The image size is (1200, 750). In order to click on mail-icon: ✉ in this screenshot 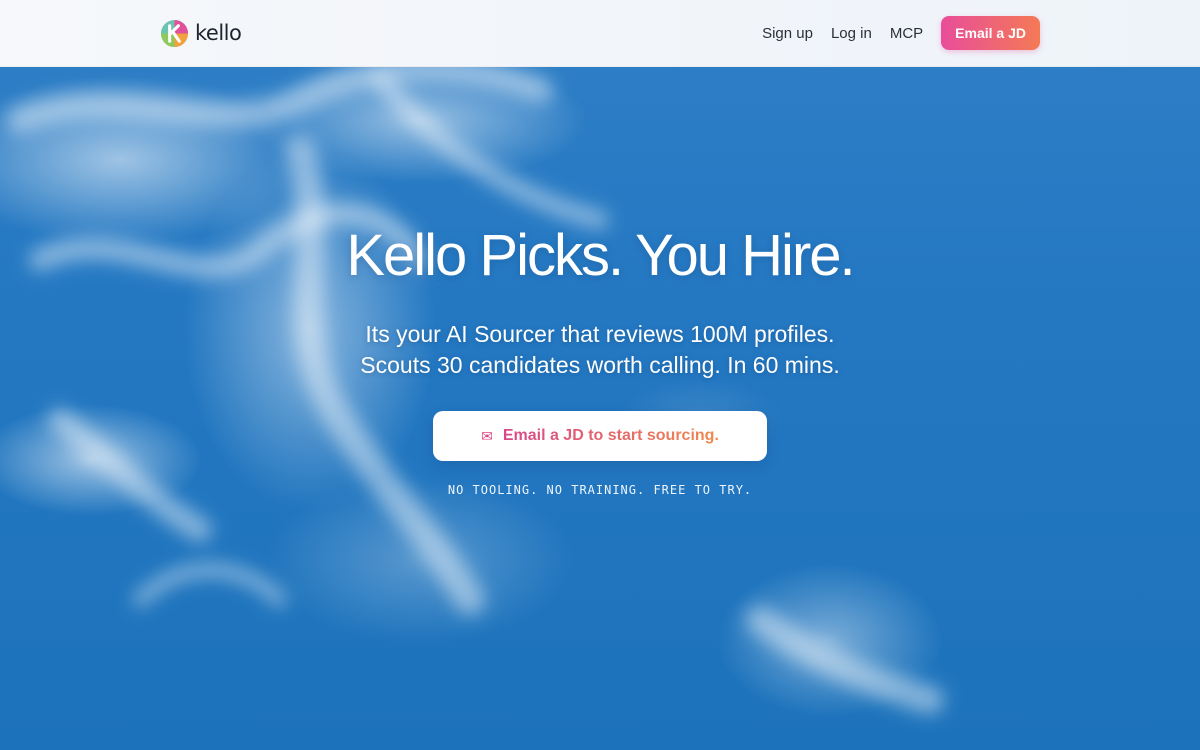, I will do `click(487, 435)`.